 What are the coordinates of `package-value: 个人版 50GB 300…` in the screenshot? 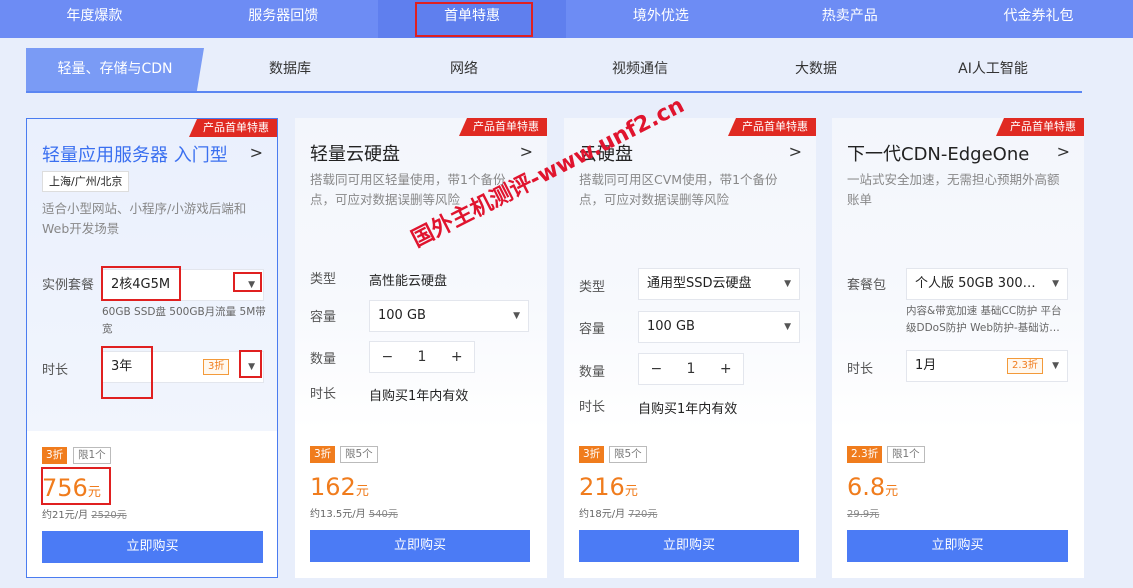 It's located at (975, 283).